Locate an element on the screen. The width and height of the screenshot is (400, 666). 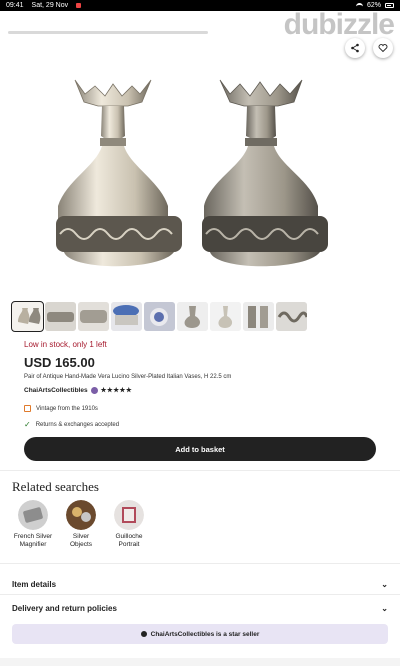
feature-vintage-label: Vintage from the 1910s is located at coordinates (67, 408).